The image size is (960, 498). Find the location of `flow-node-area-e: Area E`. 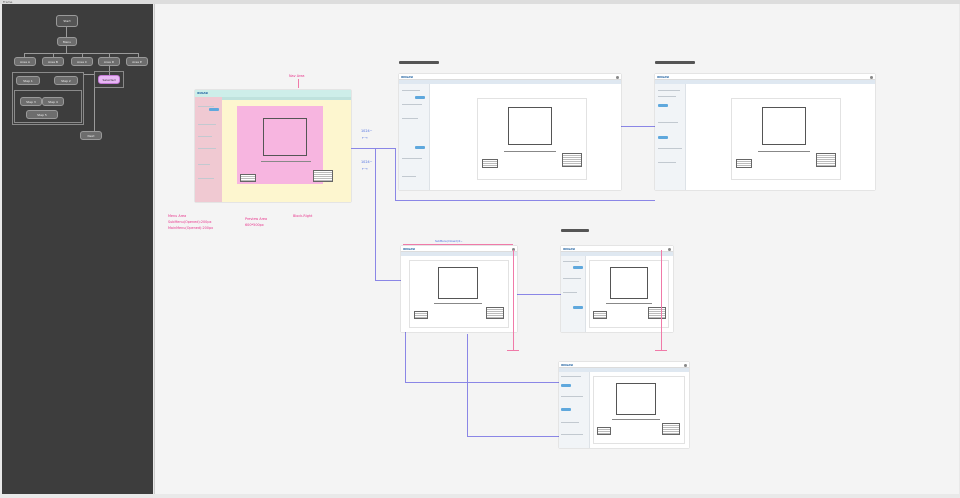

flow-node-area-e: Area E is located at coordinates (137, 61).